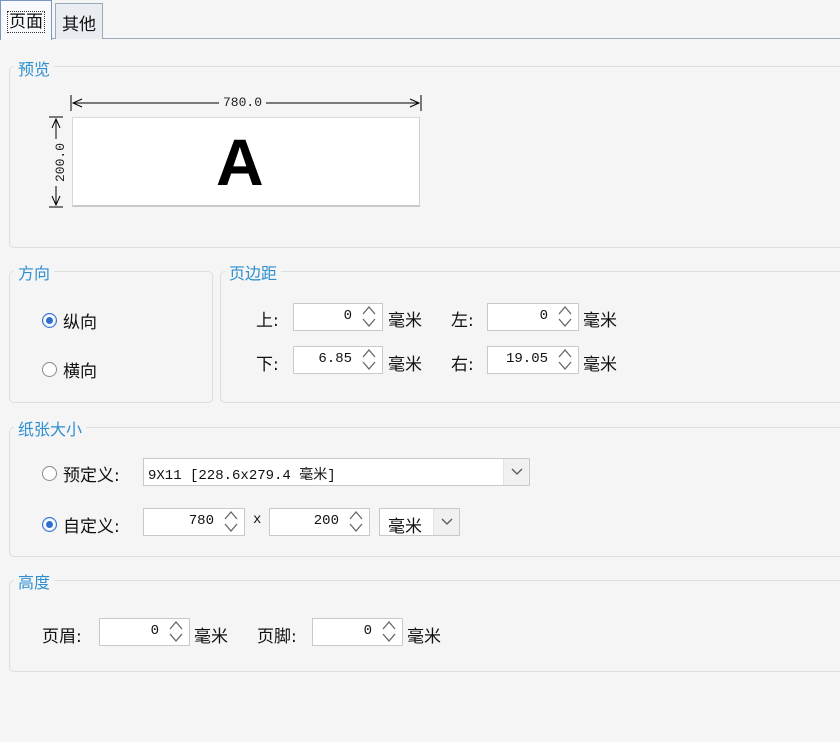 This screenshot has height=742, width=840. Describe the element at coordinates (277, 637) in the screenshot. I see `footer-label: 页脚:` at that location.